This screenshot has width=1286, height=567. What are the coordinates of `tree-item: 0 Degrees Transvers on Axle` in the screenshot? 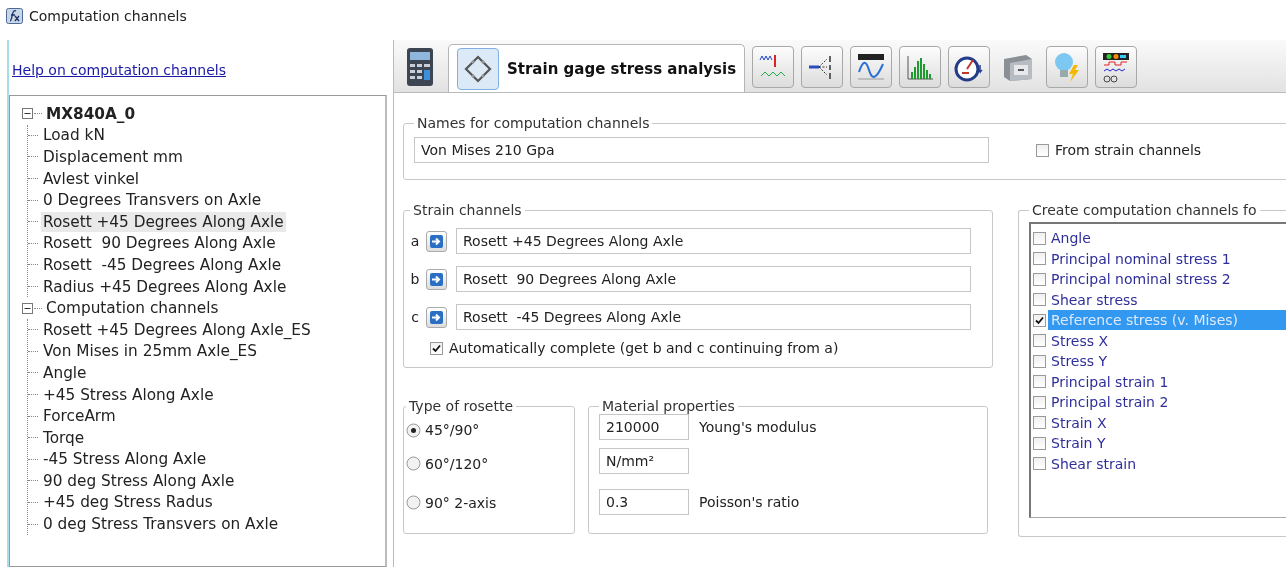 It's located at (152, 200).